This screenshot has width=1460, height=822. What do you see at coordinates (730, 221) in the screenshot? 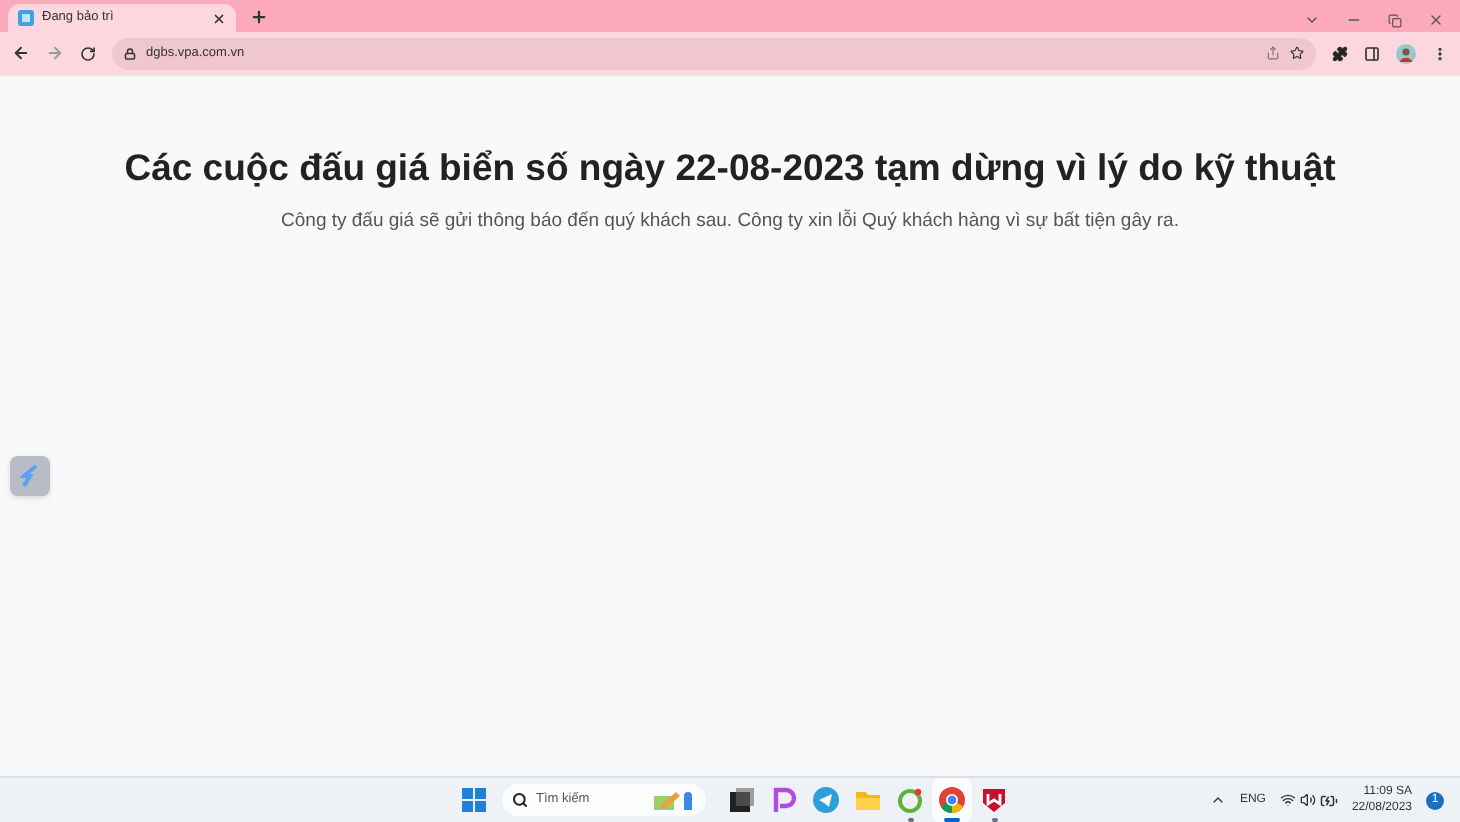
I see `notice-text: Công ty đấu giá sẽ gửi thông báo đến quý khách sau. Công ty xin lỗi Quý khách hàng vì sự bất tiện gây ra.` at bounding box center [730, 221].